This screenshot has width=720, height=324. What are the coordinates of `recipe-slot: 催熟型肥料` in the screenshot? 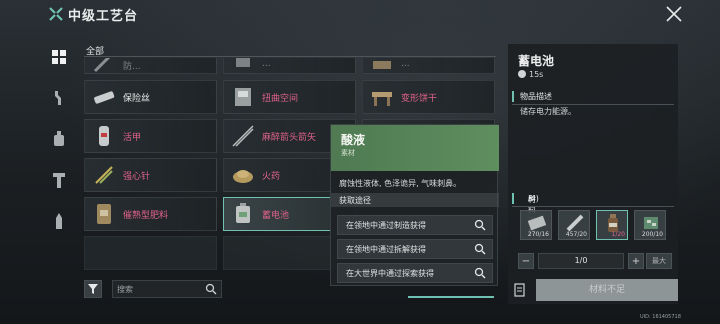 It's located at (150, 214).